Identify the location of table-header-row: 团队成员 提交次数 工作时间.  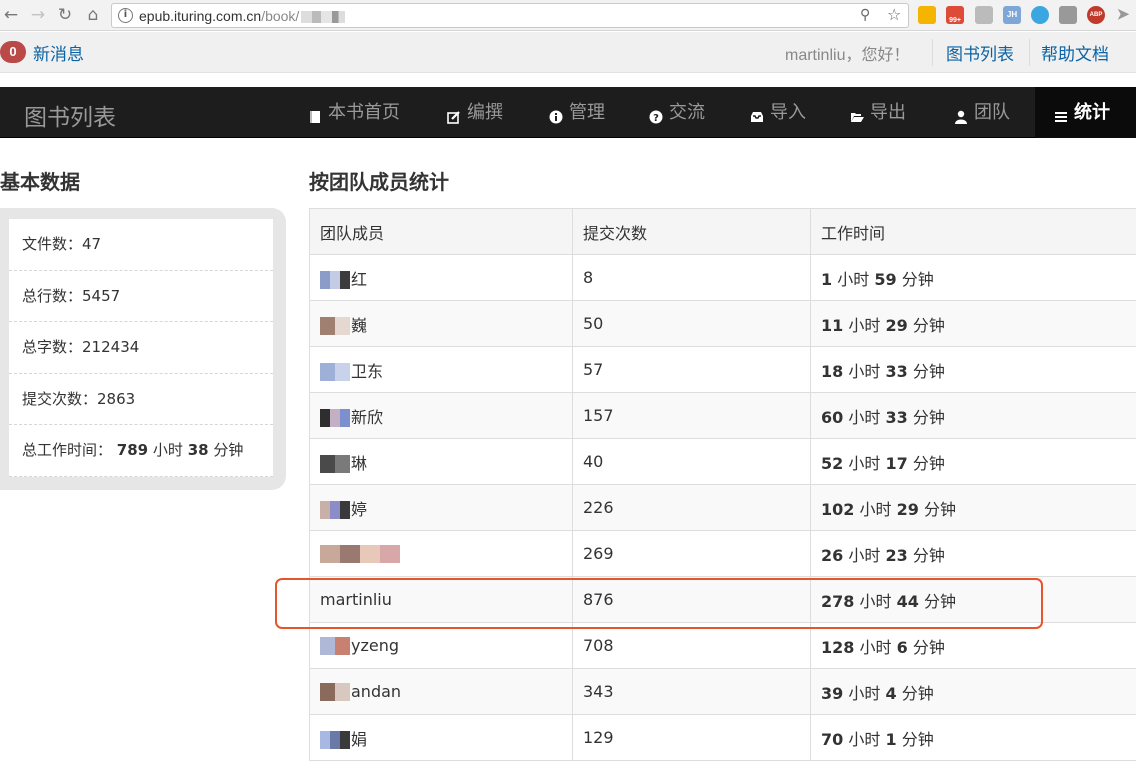
(722, 231).